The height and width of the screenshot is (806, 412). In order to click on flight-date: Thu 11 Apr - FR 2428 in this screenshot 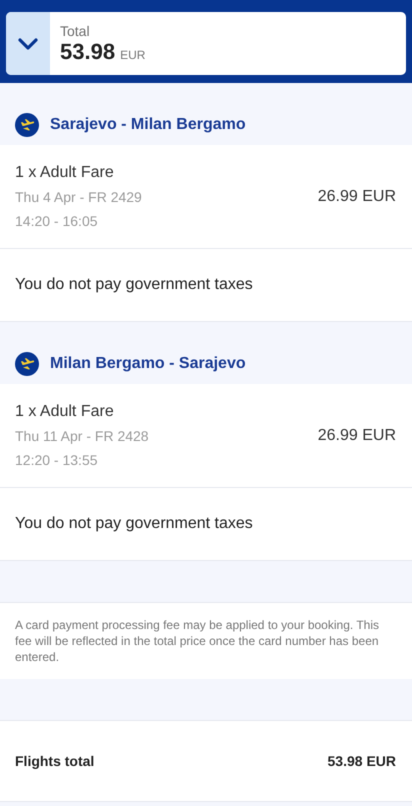, I will do `click(82, 436)`.